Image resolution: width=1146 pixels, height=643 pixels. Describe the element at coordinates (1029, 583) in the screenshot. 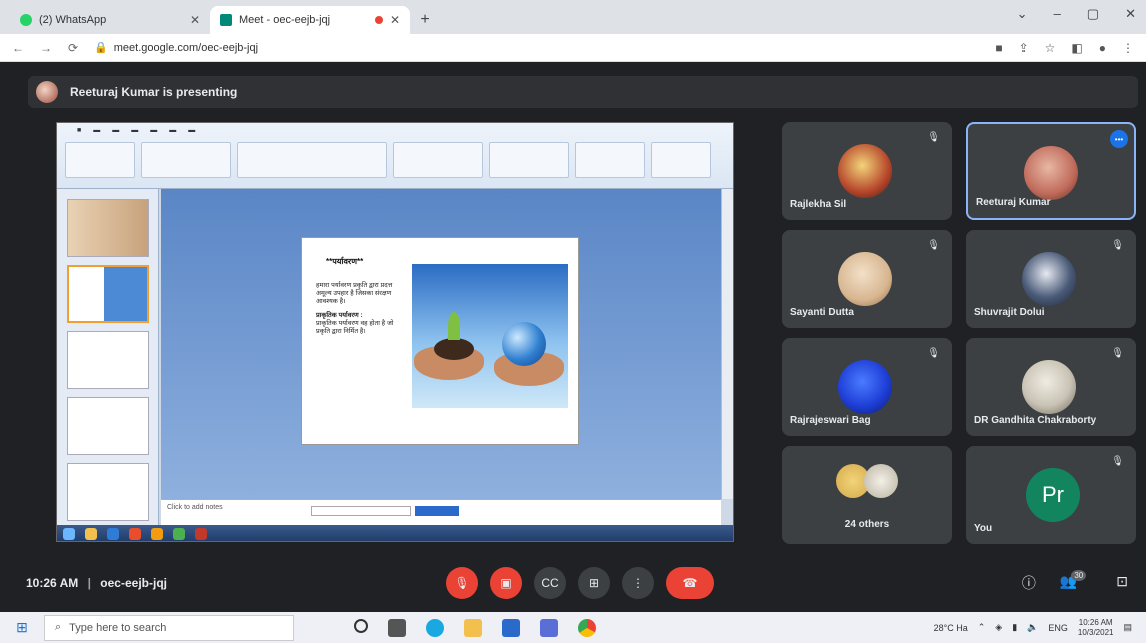

I see `info-icon: ⓘ` at that location.